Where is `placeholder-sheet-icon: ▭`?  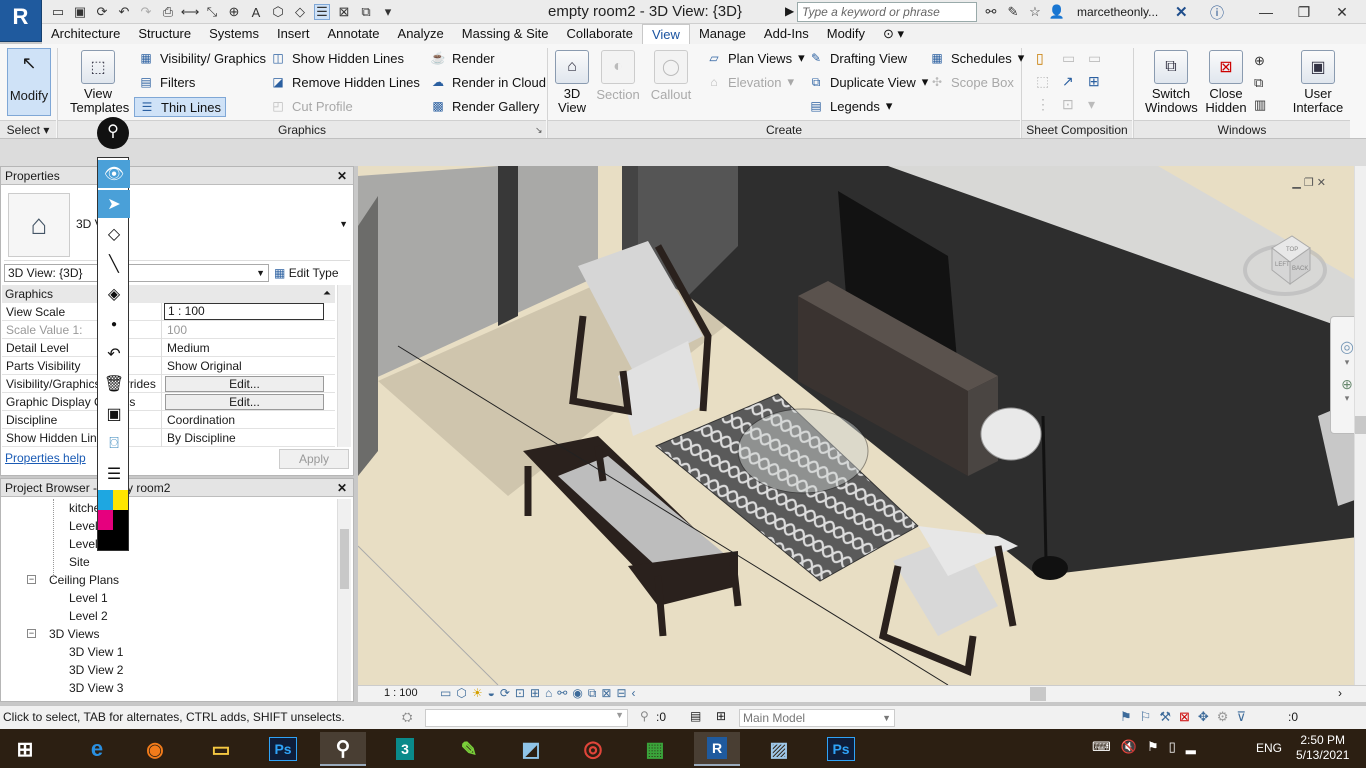 placeholder-sheet-icon: ▭ is located at coordinates (1099, 58).